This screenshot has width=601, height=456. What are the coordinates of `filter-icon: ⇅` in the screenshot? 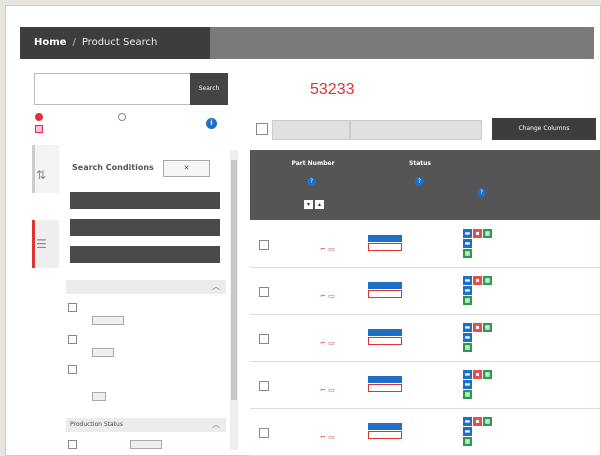 It's located at (41, 175).